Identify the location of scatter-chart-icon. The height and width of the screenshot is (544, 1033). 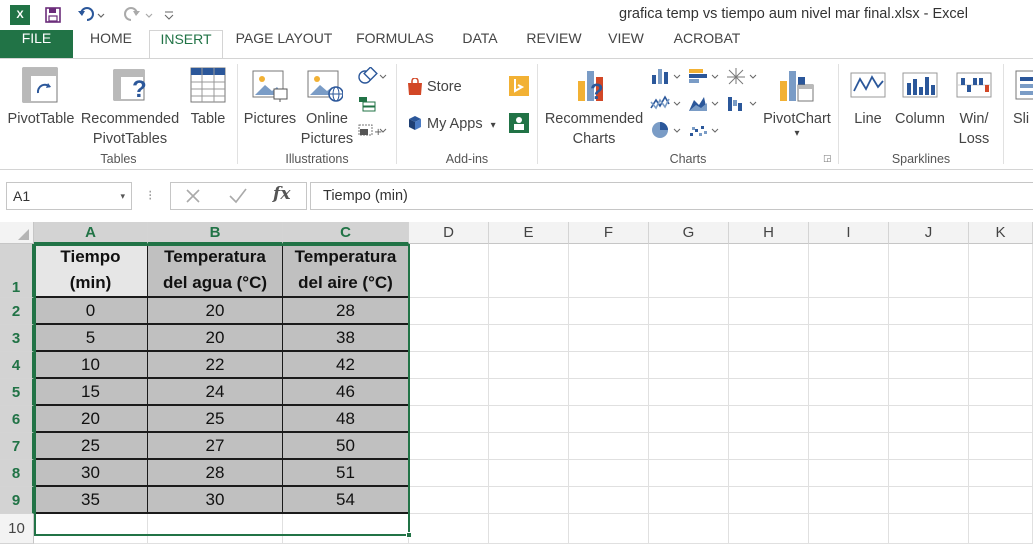
(705, 130).